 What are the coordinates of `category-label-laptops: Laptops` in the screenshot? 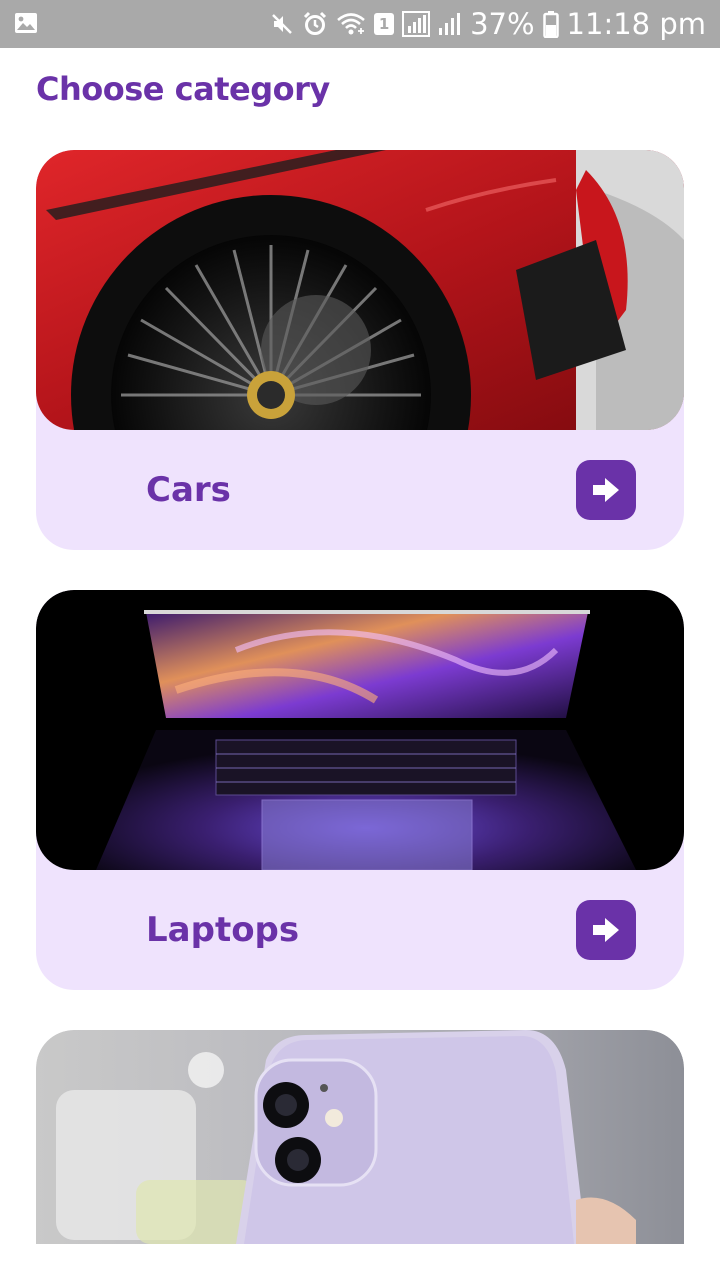 It's located at (223, 930).